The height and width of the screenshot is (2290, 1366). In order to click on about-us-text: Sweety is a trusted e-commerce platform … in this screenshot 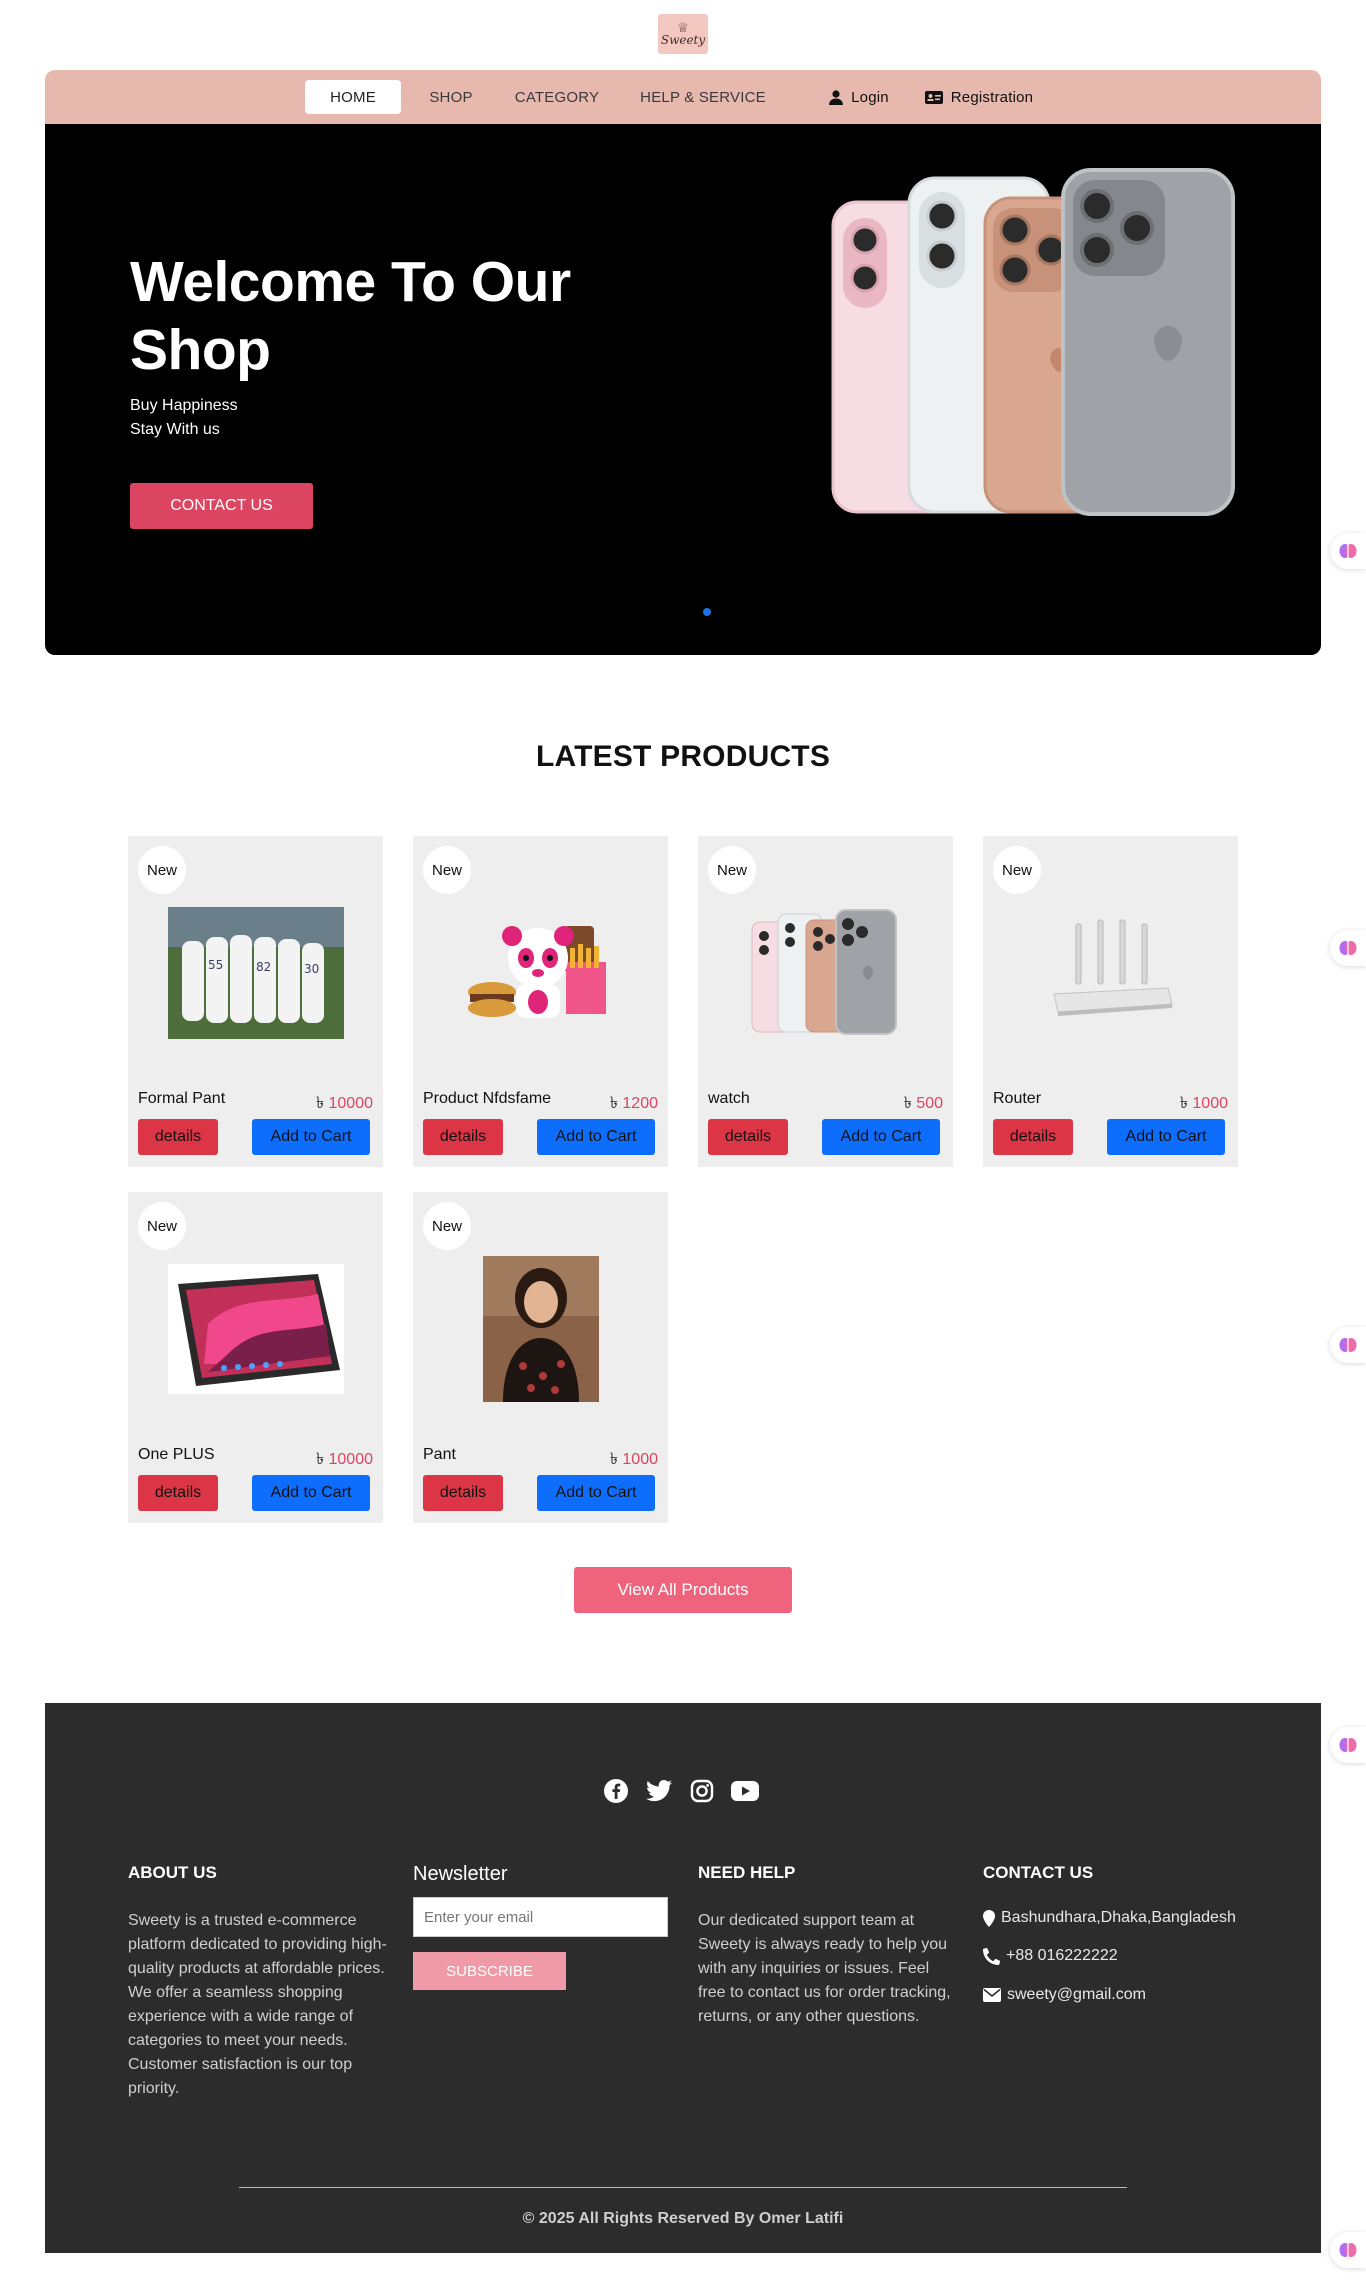, I will do `click(257, 2004)`.